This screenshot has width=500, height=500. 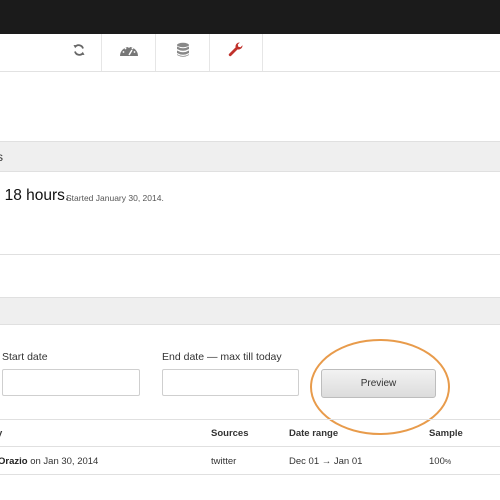 I want to click on row-author-cell: Orazio on Jan 30, 2014, so click(x=49, y=461).